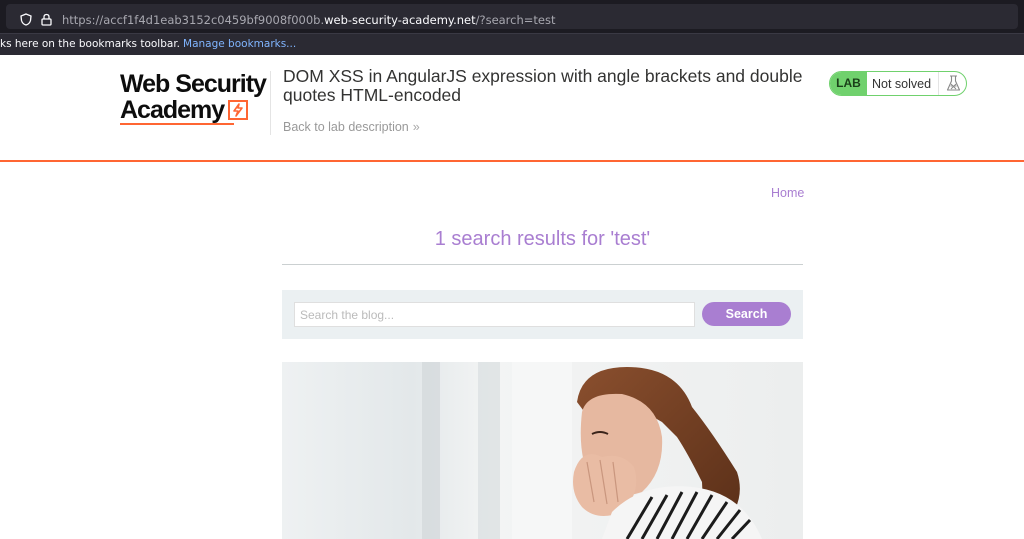 The height and width of the screenshot is (539, 1024). Describe the element at coordinates (46, 22) in the screenshot. I see `lock-icon` at that location.